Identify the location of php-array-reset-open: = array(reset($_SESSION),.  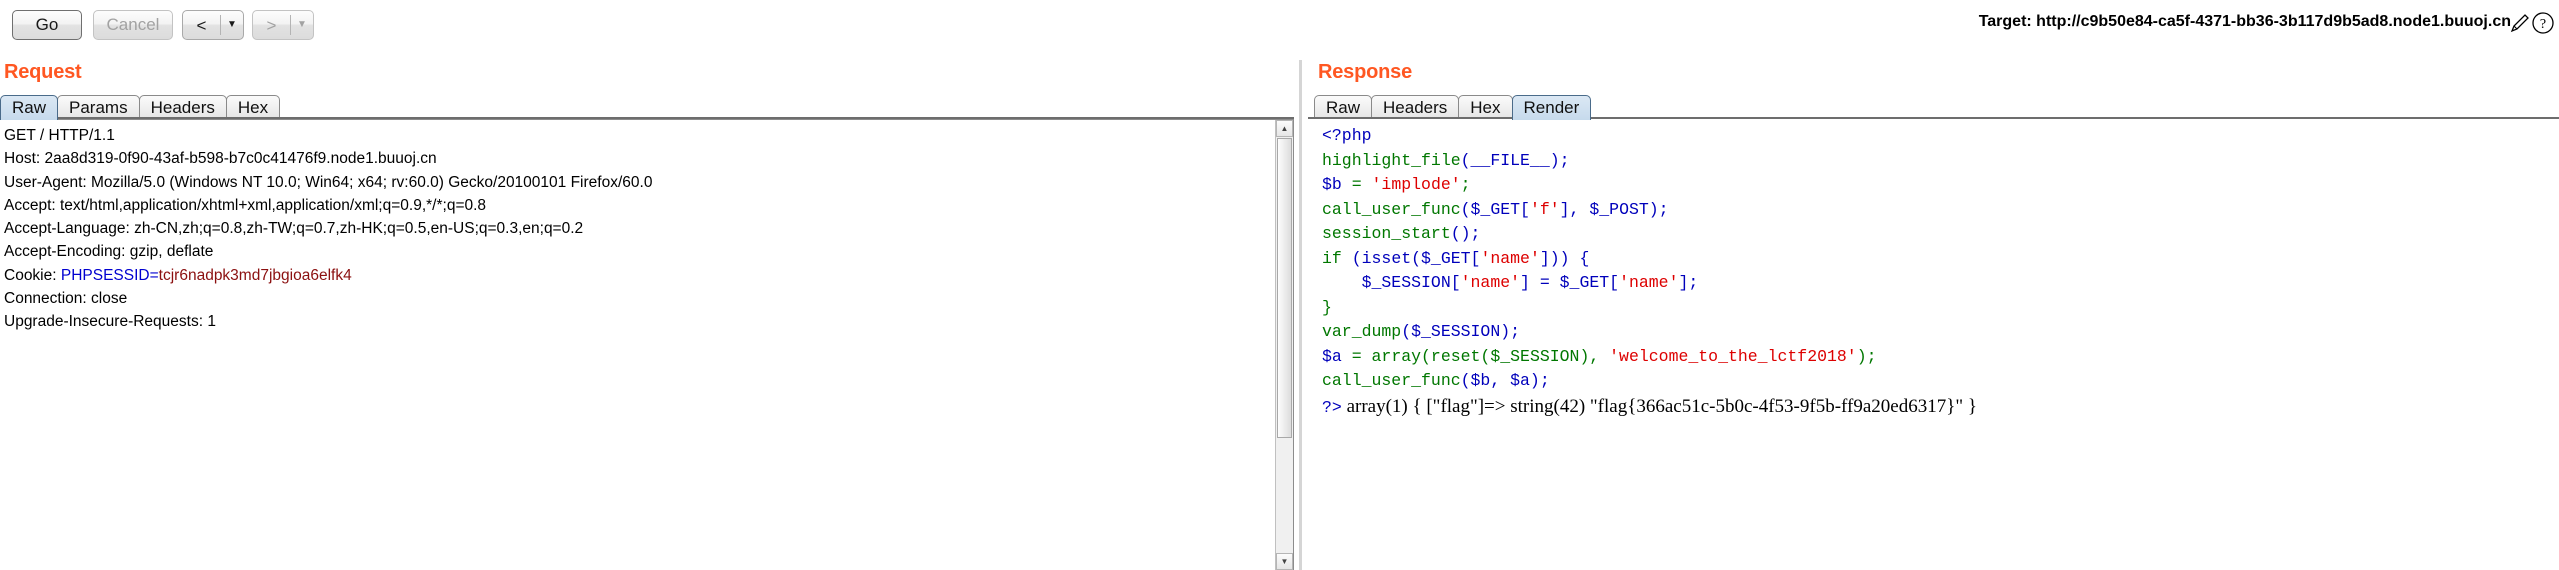
(1475, 356).